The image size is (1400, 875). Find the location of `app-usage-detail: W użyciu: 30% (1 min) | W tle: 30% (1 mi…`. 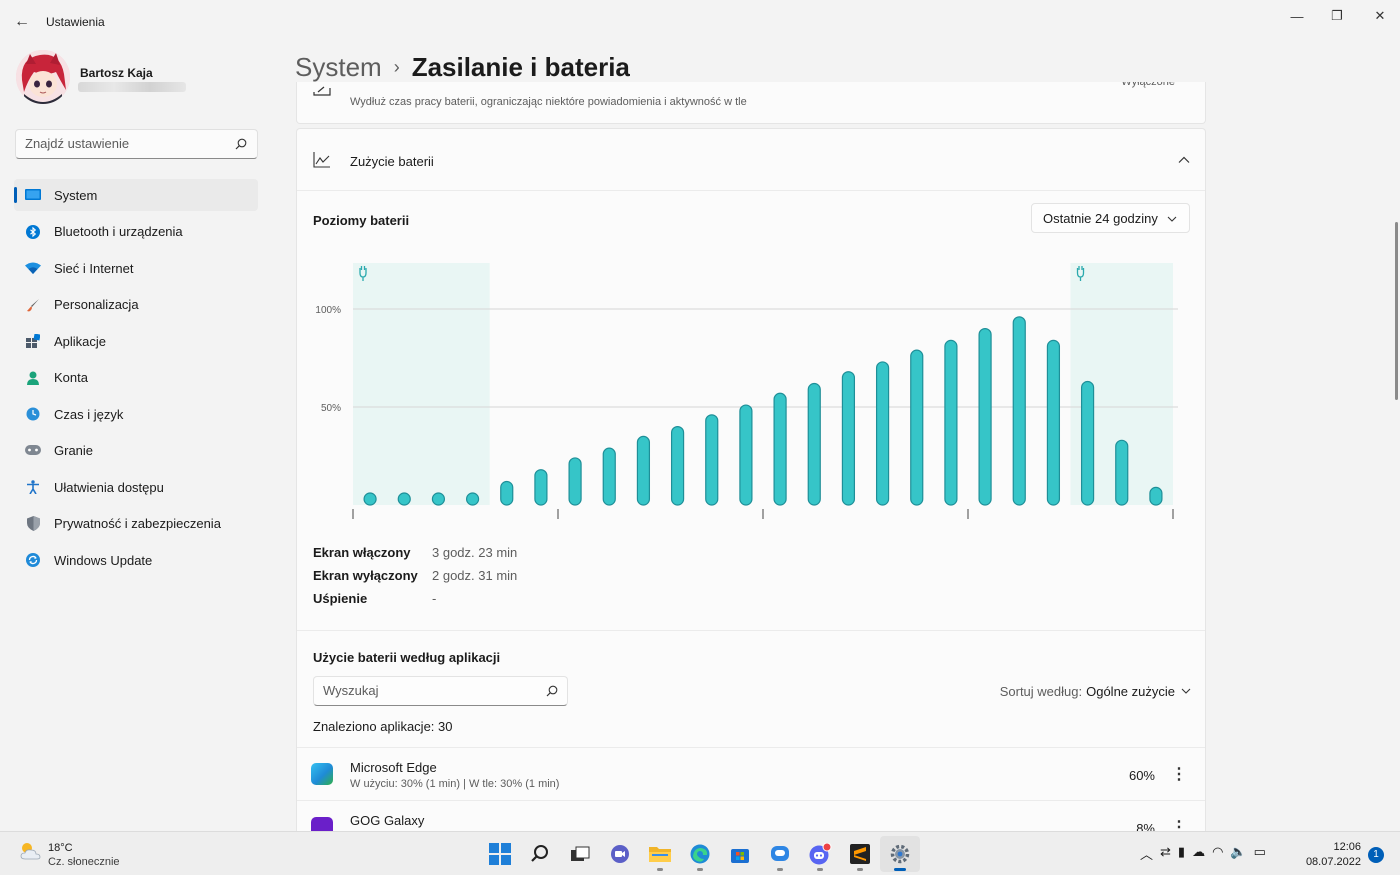

app-usage-detail: W użyciu: 30% (1 min) | W tle: 30% (1 mi… is located at coordinates (455, 784).